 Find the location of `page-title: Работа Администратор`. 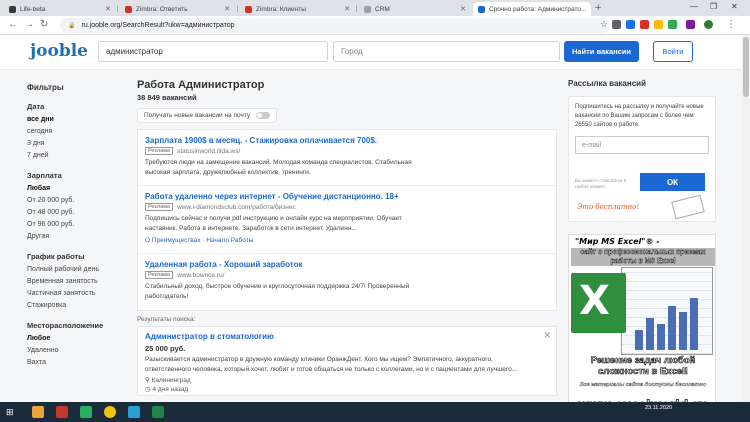

page-title: Работа Администратор is located at coordinates (201, 85).